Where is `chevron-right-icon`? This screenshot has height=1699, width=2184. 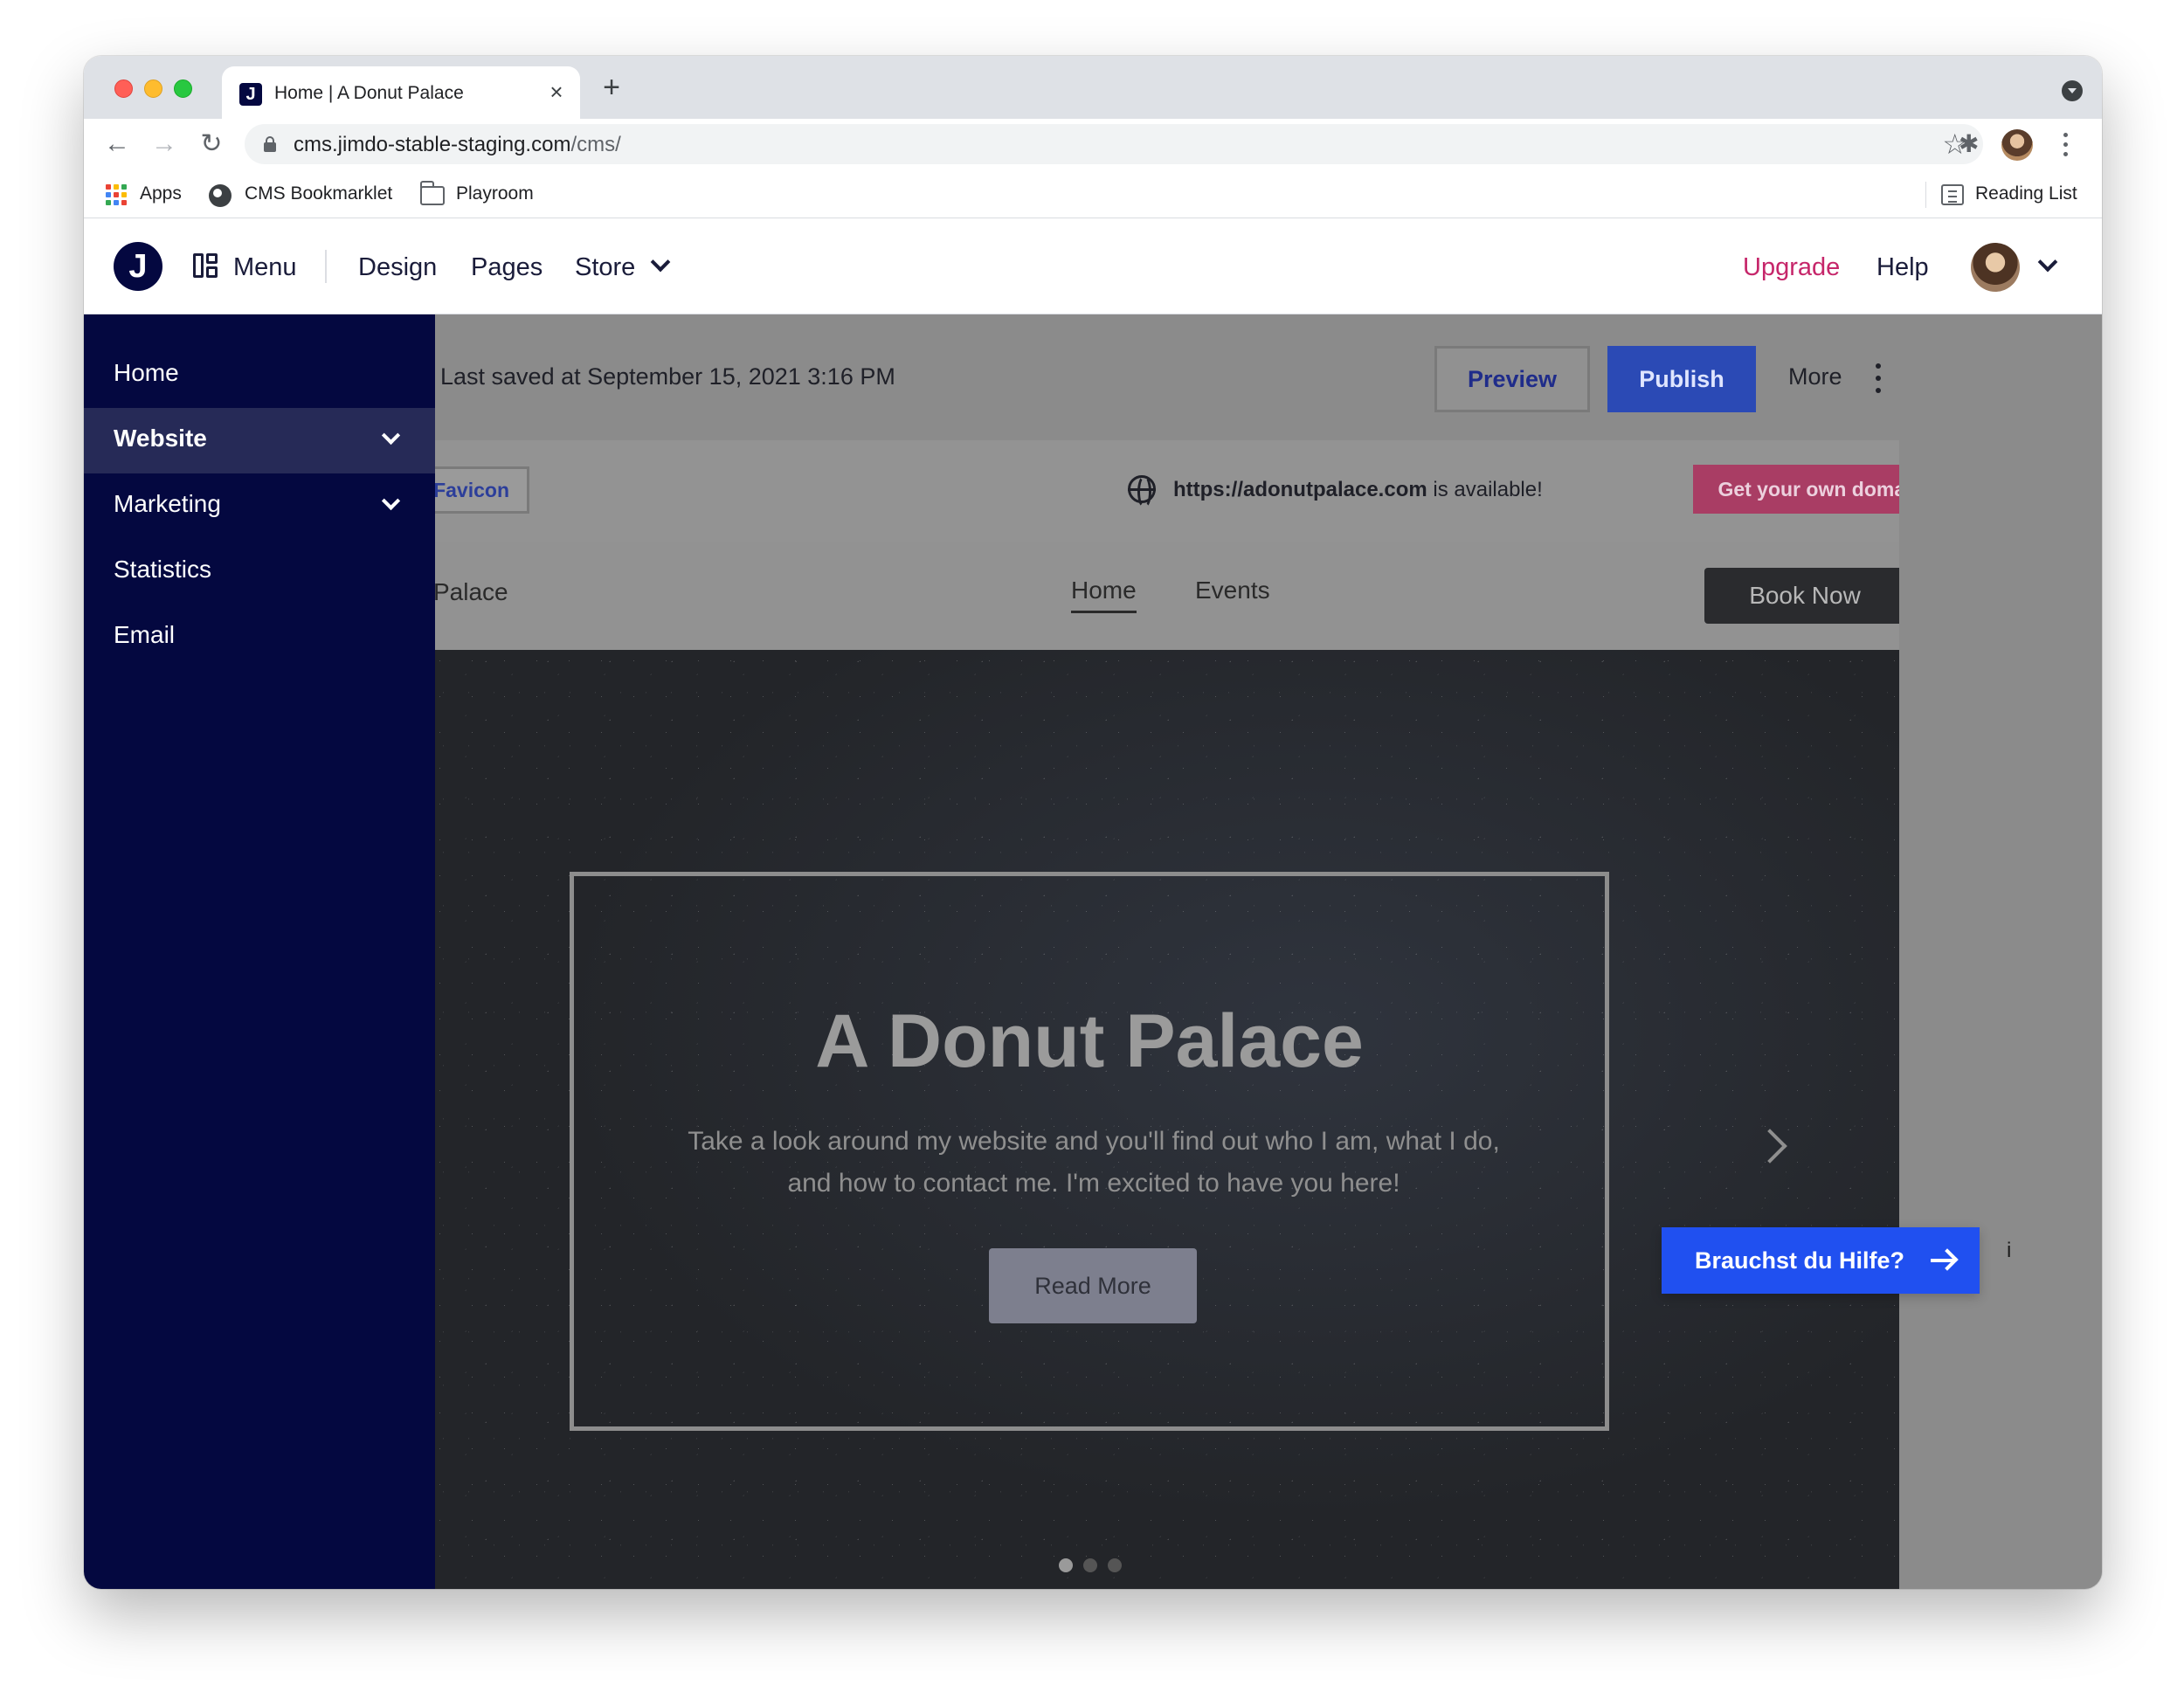 chevron-right-icon is located at coordinates (1769, 1146).